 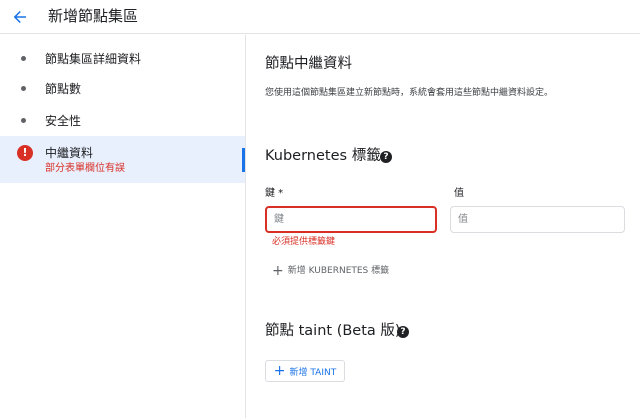 I want to click on key-label: 鍵 *, so click(x=274, y=193).